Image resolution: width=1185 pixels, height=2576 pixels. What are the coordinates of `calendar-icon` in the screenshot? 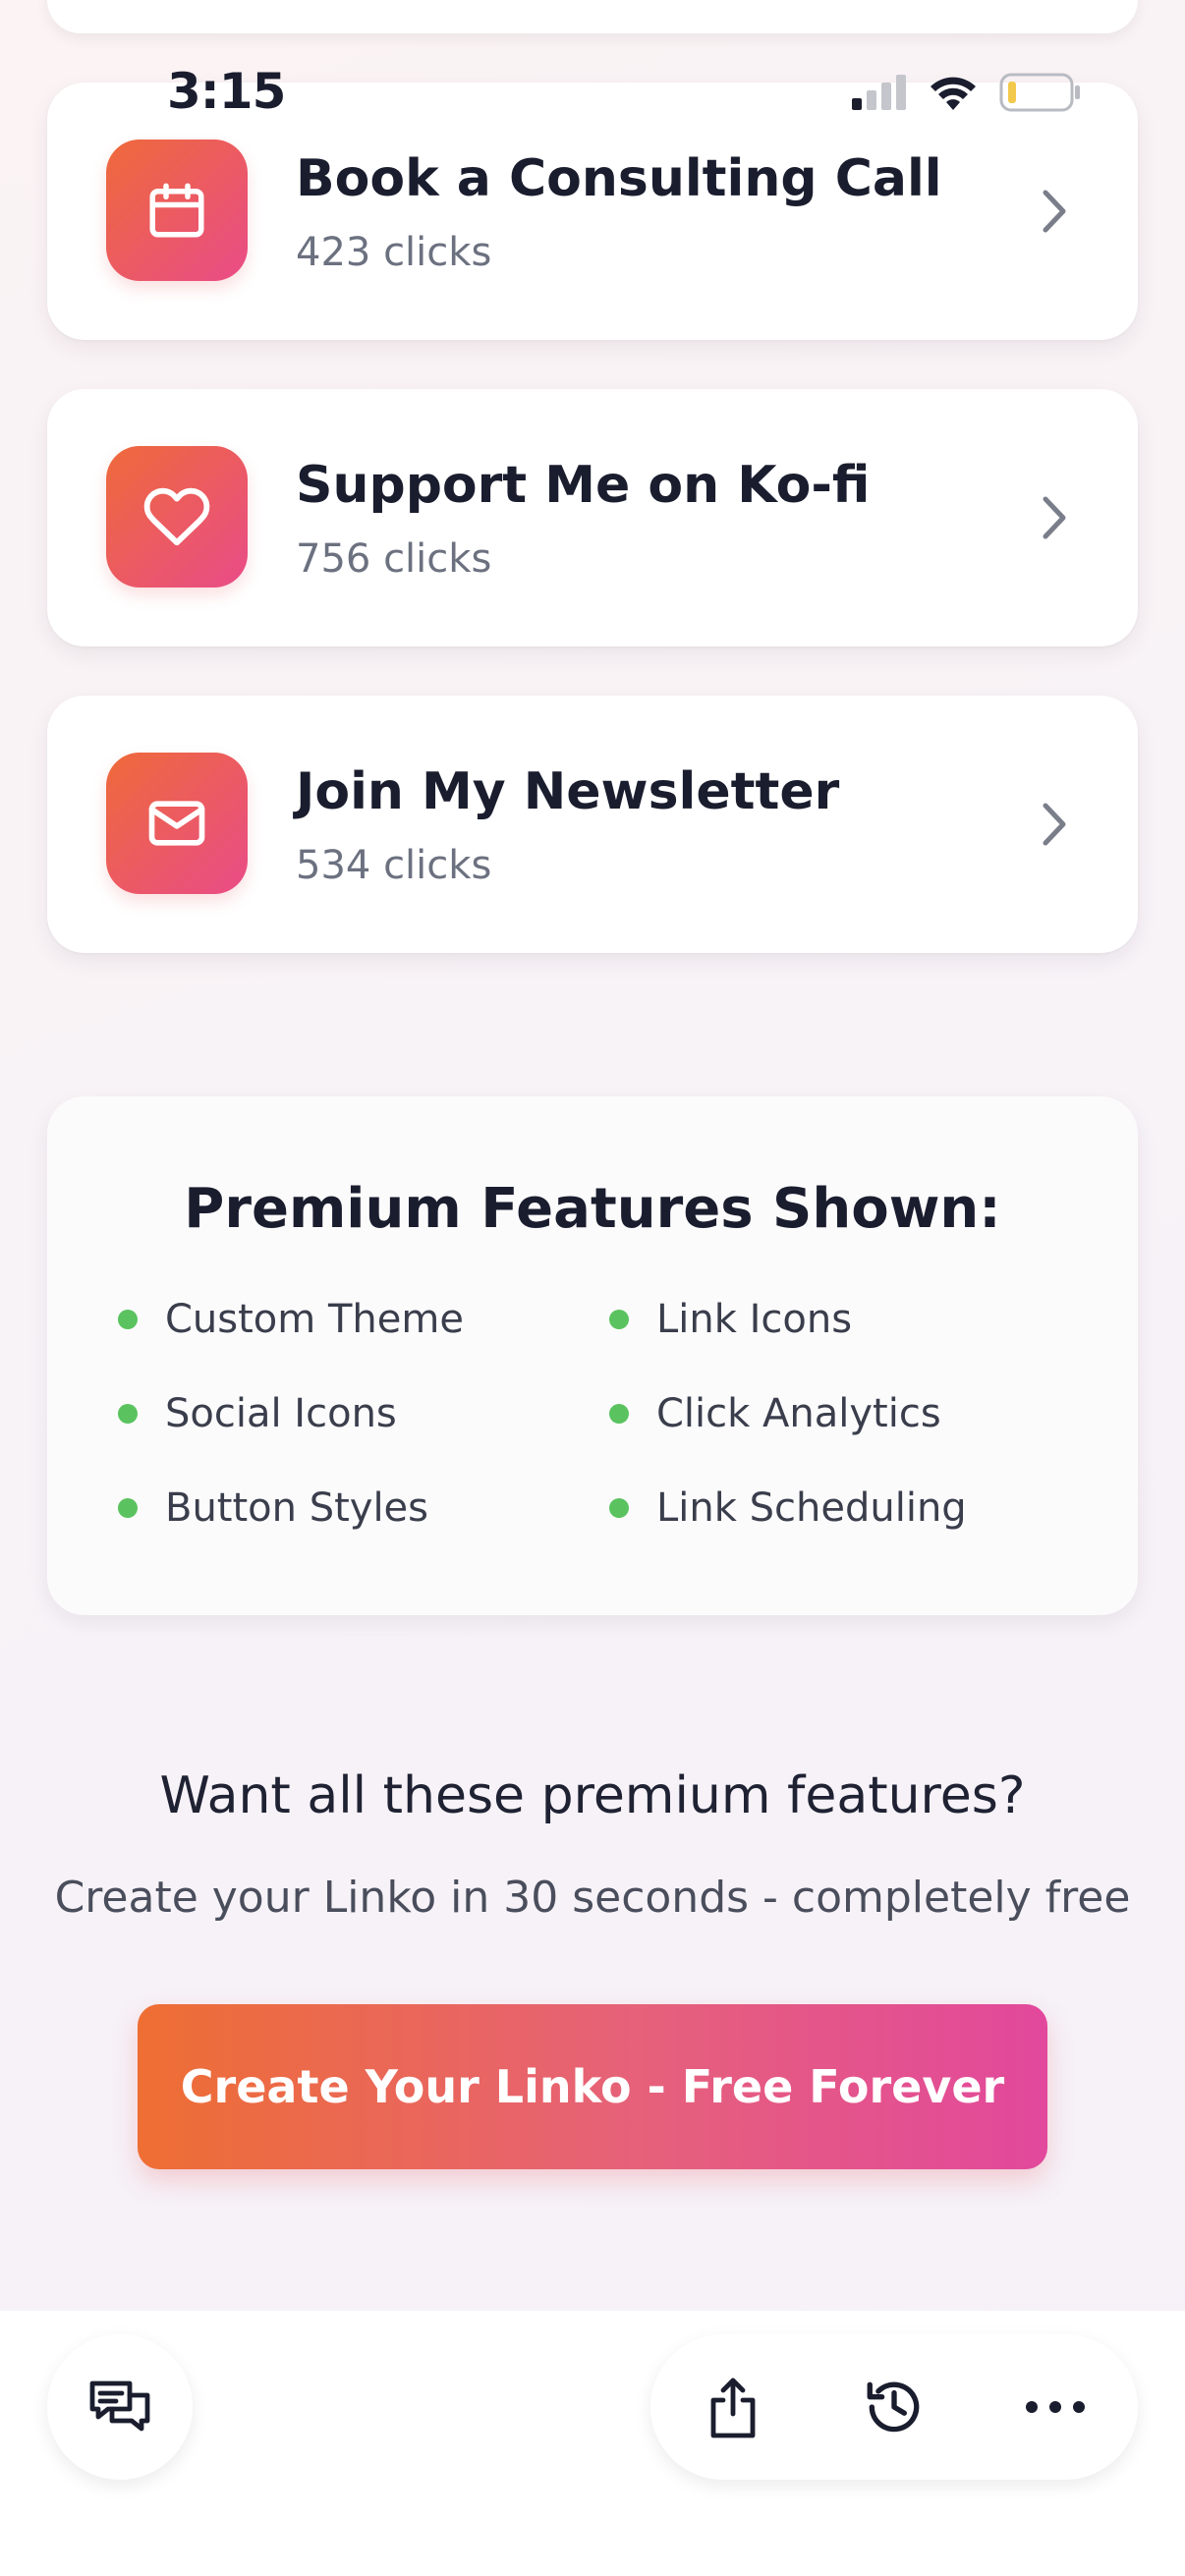 It's located at (177, 210).